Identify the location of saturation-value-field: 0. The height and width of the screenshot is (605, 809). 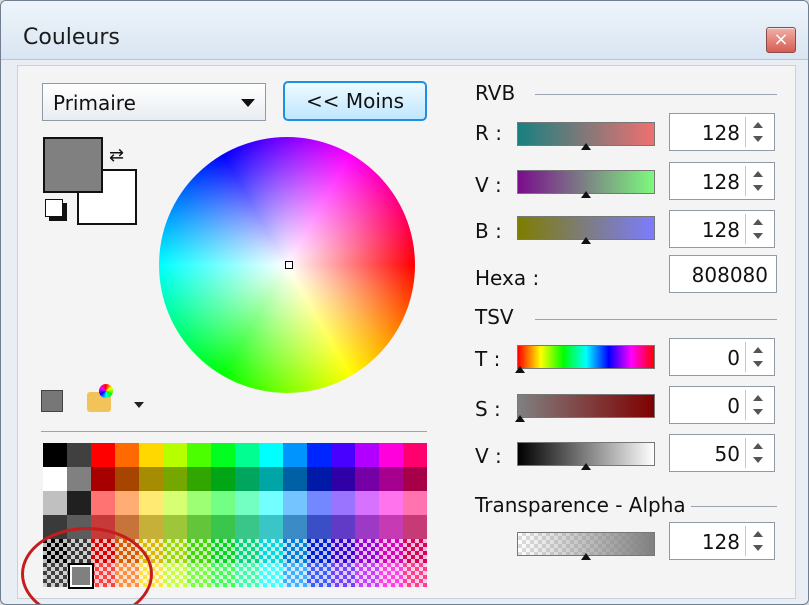
(722, 405).